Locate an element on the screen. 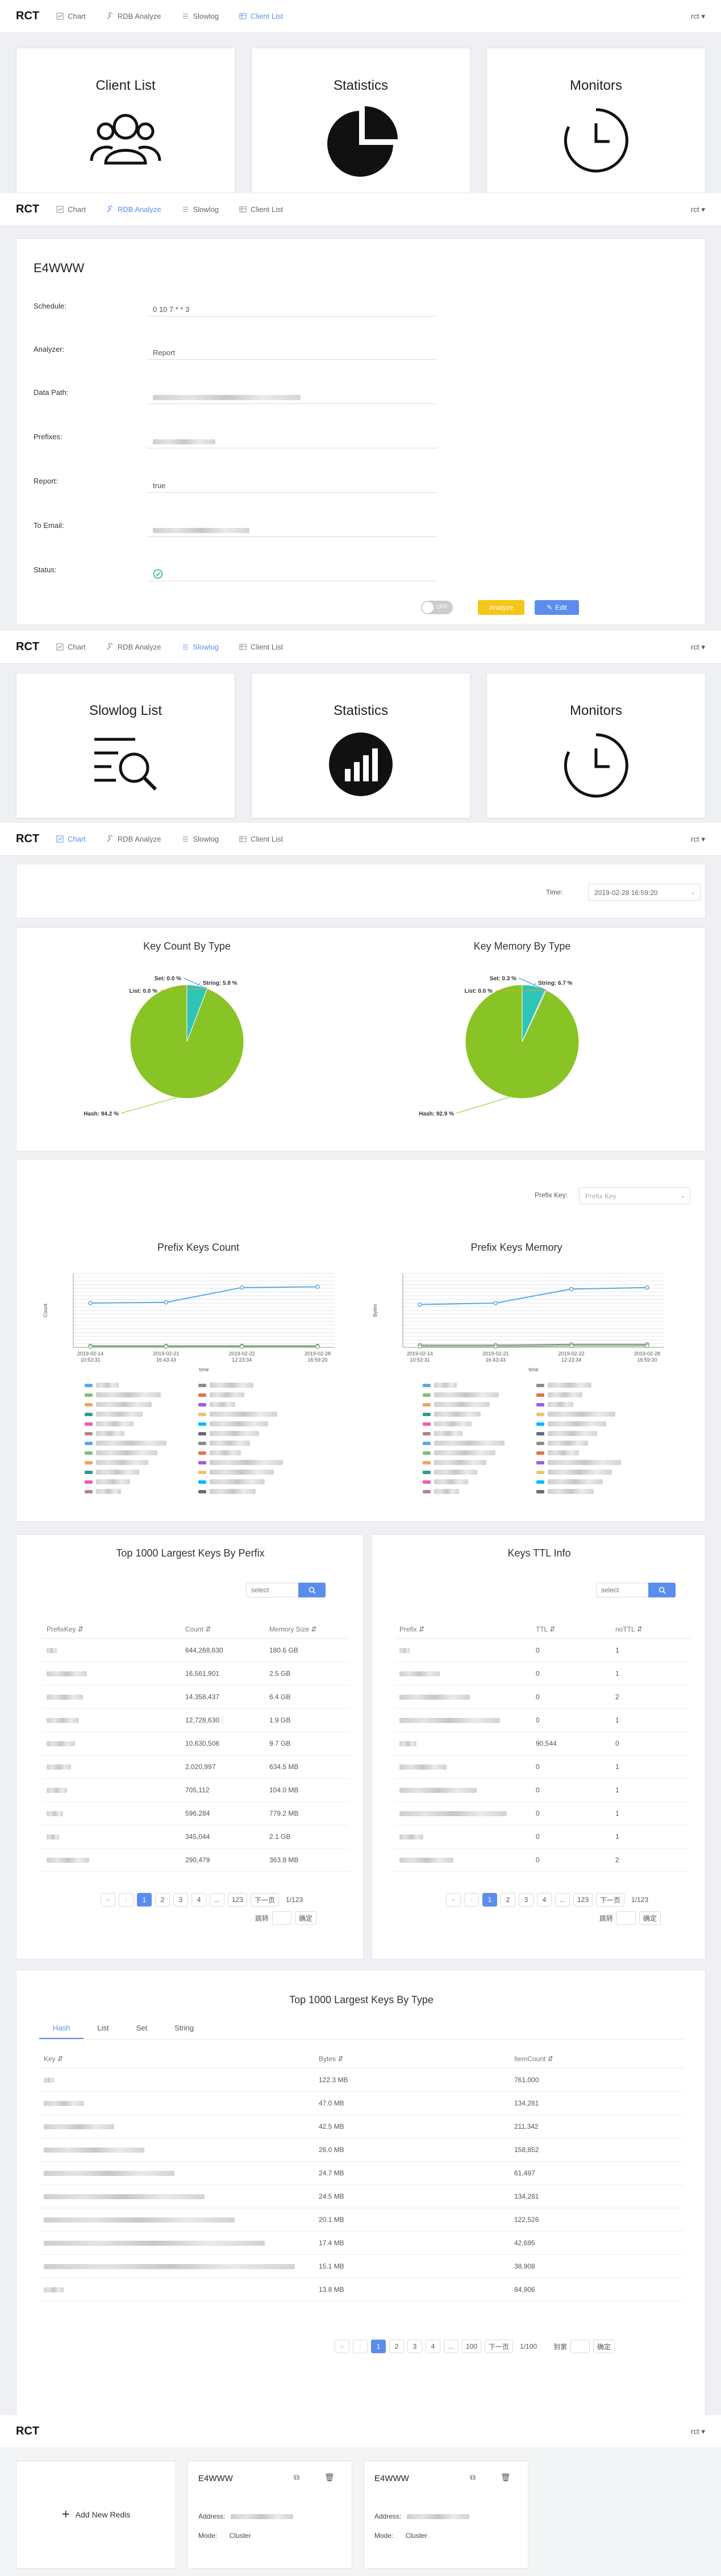  table-row: 345,044 2.1 GB is located at coordinates (196, 1837).